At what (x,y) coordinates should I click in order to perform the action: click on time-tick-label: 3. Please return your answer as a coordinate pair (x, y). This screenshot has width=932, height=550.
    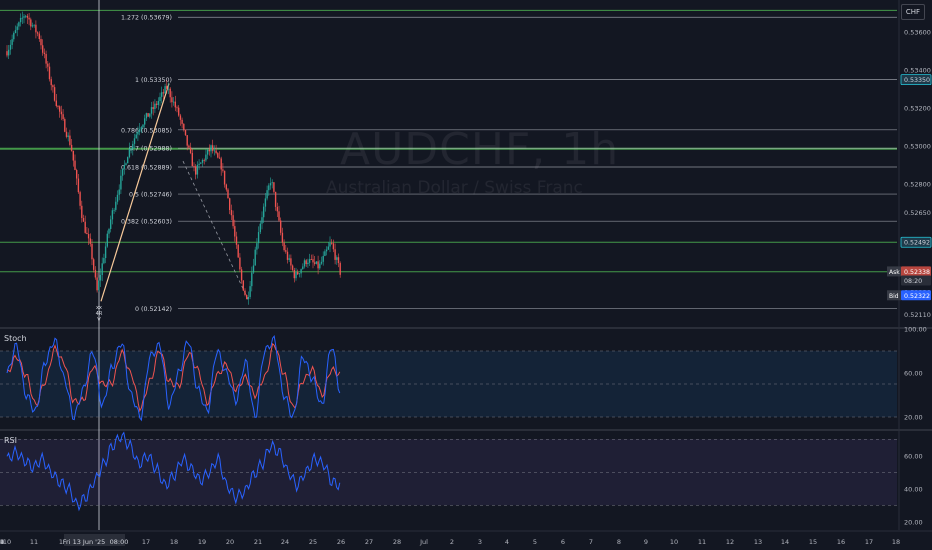
    Looking at the image, I should click on (480, 542).